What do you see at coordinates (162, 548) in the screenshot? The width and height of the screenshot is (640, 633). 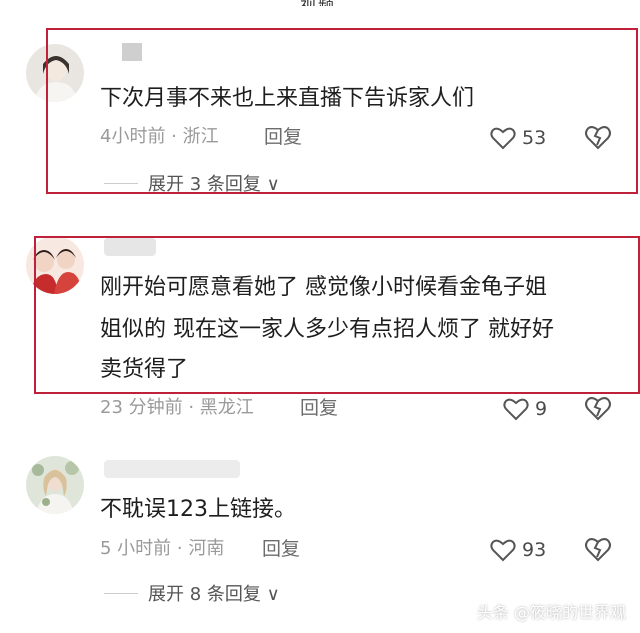 I see `comment-meta: 5 小时前 · 河南` at bounding box center [162, 548].